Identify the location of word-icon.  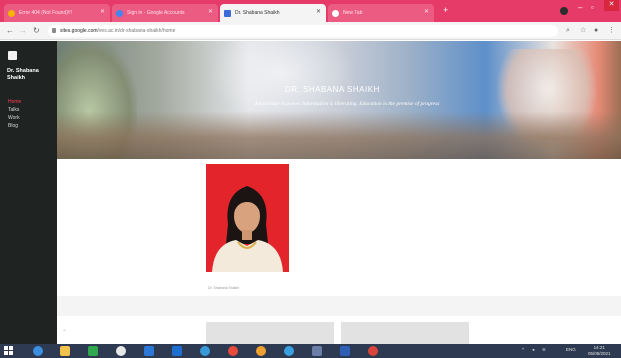
(345, 351).